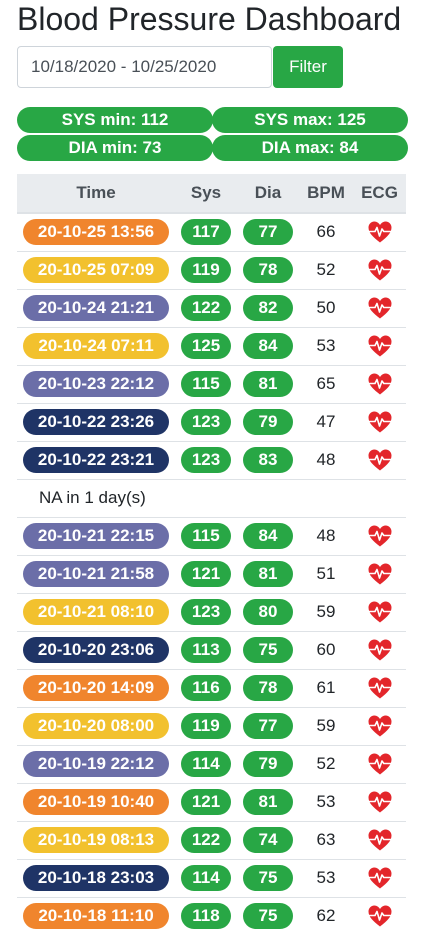 This screenshot has width=423, height=935. I want to click on column-header-dia: Dia, so click(268, 194).